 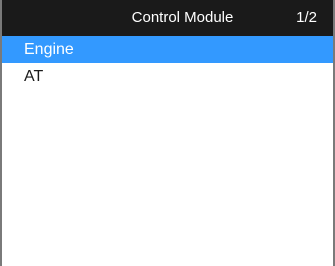 I want to click on page-indicator: 1/2, so click(x=306, y=17).